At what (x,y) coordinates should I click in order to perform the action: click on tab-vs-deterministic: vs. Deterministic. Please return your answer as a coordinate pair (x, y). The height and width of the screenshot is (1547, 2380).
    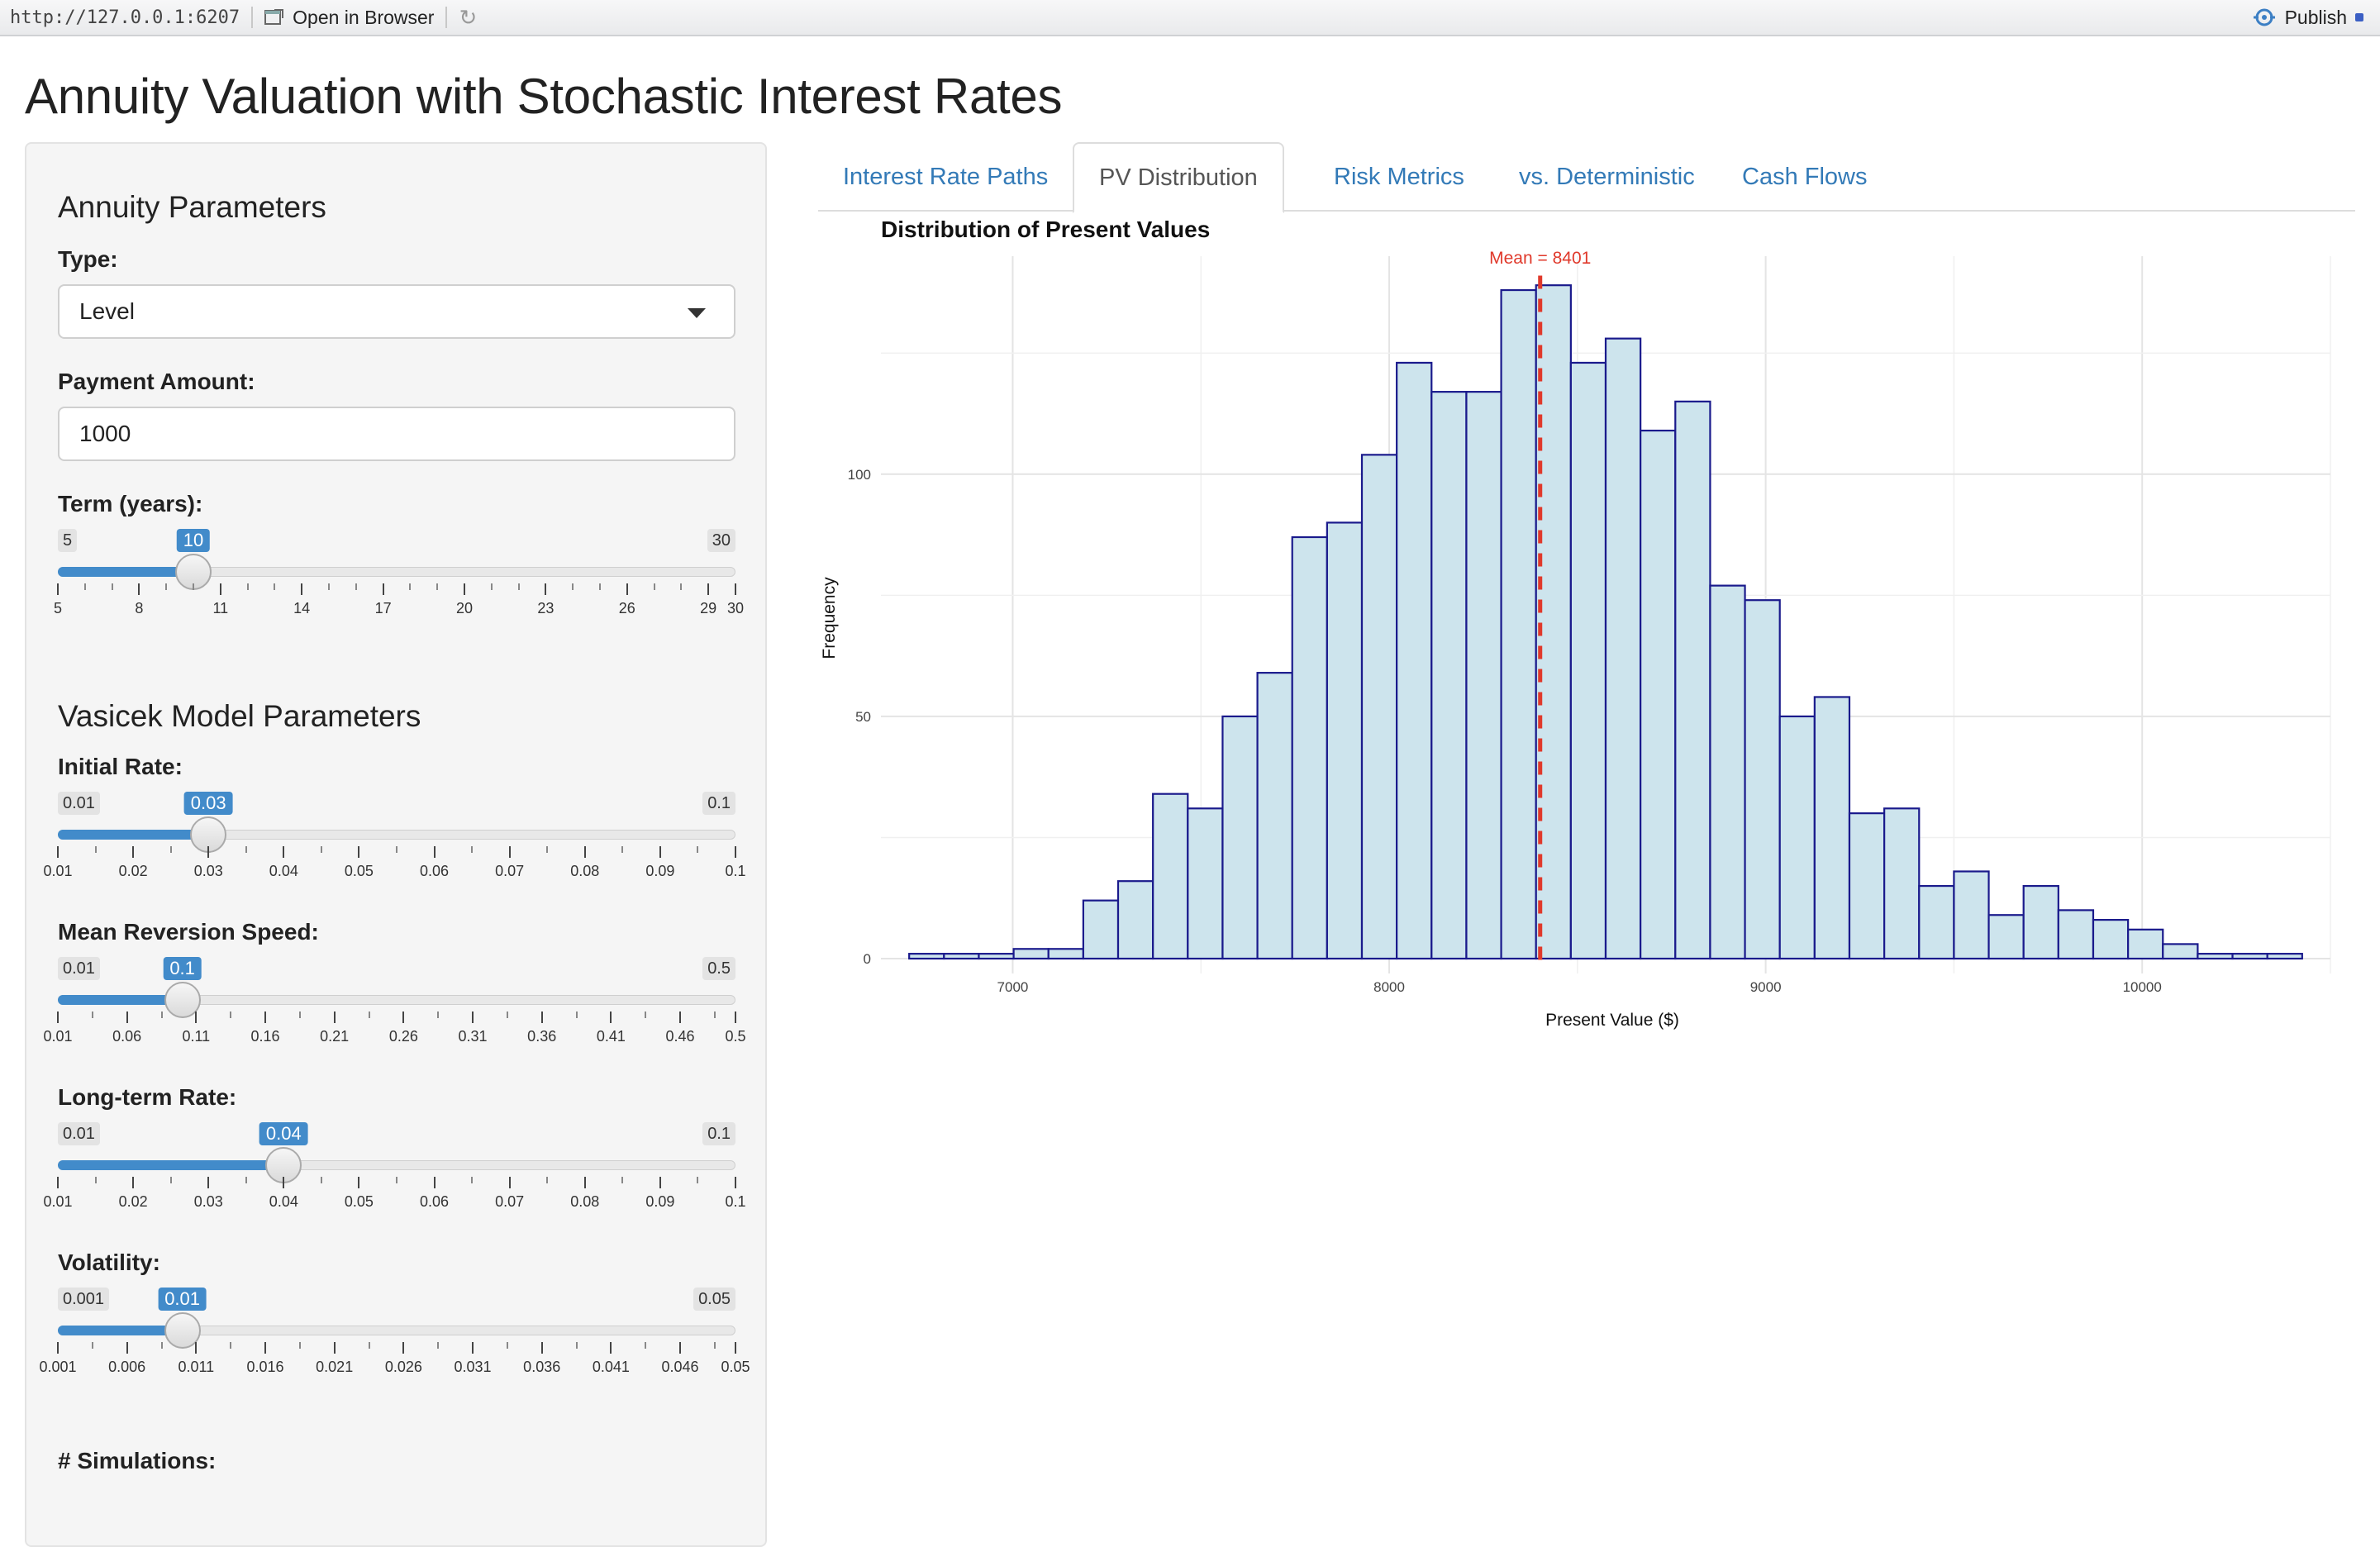
    Looking at the image, I should click on (1607, 177).